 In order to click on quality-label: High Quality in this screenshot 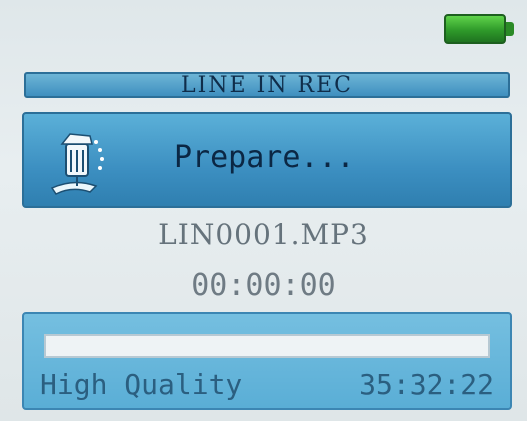, I will do `click(141, 384)`.